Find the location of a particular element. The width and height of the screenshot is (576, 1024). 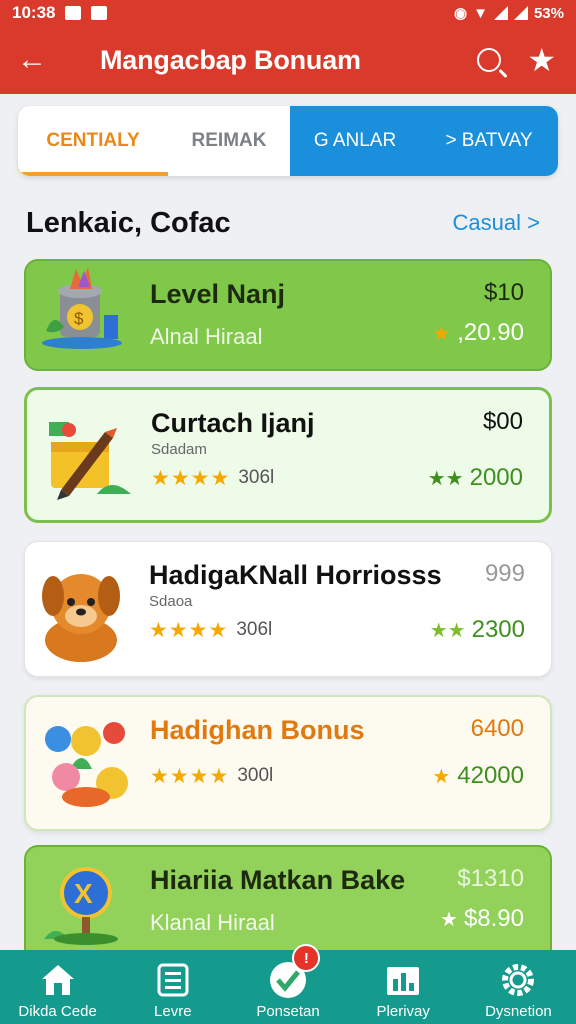

card-reward: ★ $8.90 is located at coordinates (482, 919).